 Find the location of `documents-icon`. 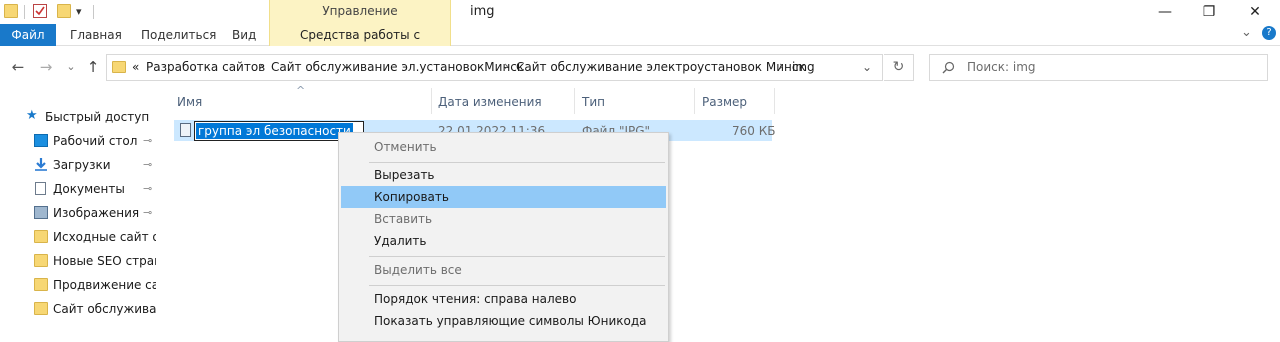

documents-icon is located at coordinates (40, 188).